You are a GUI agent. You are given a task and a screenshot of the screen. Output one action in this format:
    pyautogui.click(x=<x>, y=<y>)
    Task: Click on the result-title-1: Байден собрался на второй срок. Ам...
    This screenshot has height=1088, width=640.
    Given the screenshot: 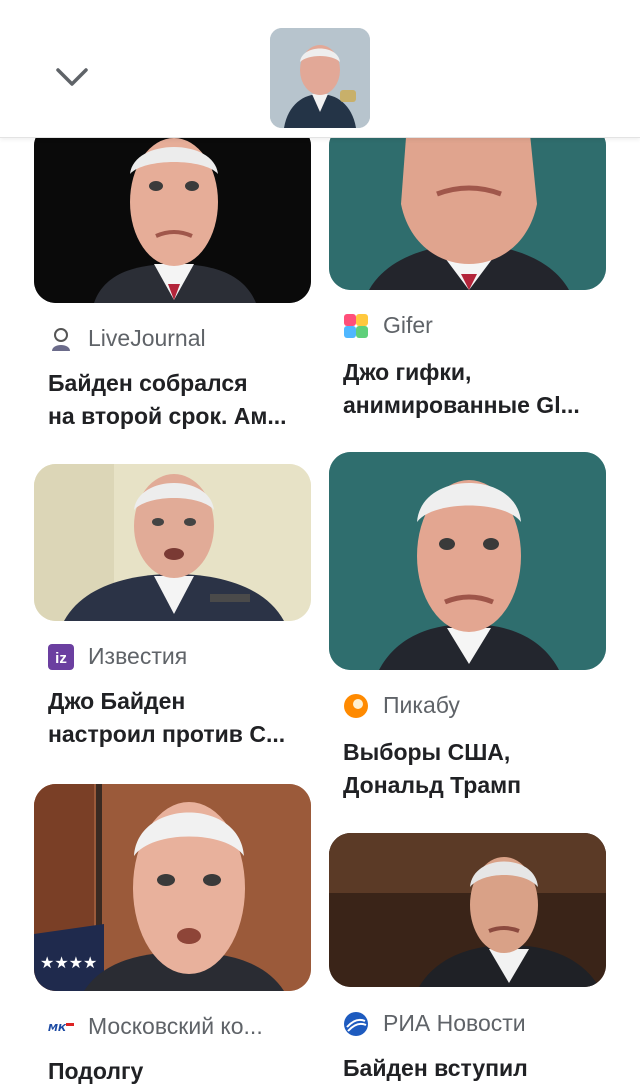 What is the action you would take?
    pyautogui.click(x=183, y=400)
    